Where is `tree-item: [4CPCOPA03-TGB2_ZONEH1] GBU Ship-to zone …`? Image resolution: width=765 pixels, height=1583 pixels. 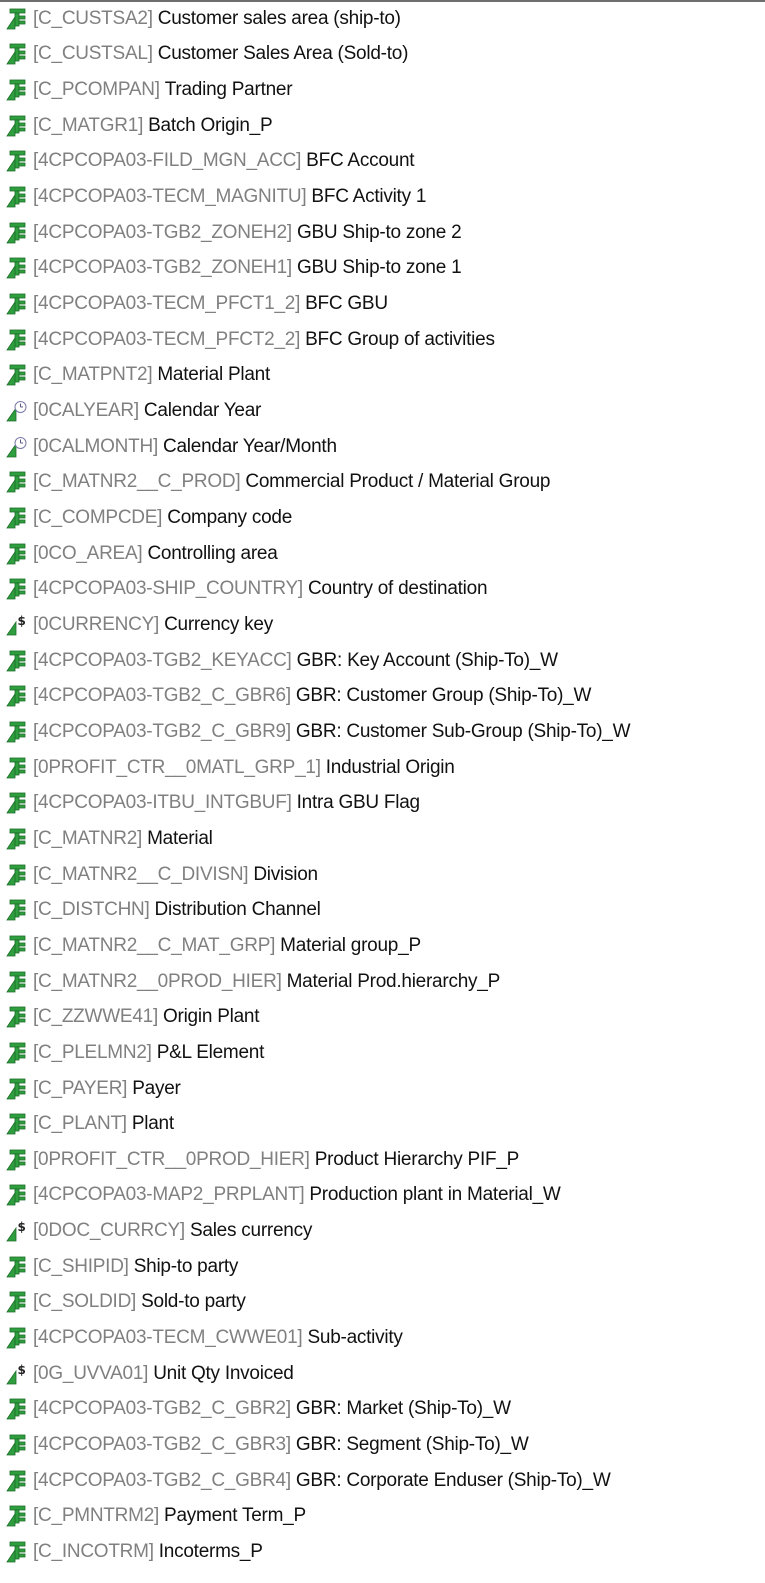 tree-item: [4CPCOPA03-TGB2_ZONEH1] GBU Ship-to zone … is located at coordinates (382, 269).